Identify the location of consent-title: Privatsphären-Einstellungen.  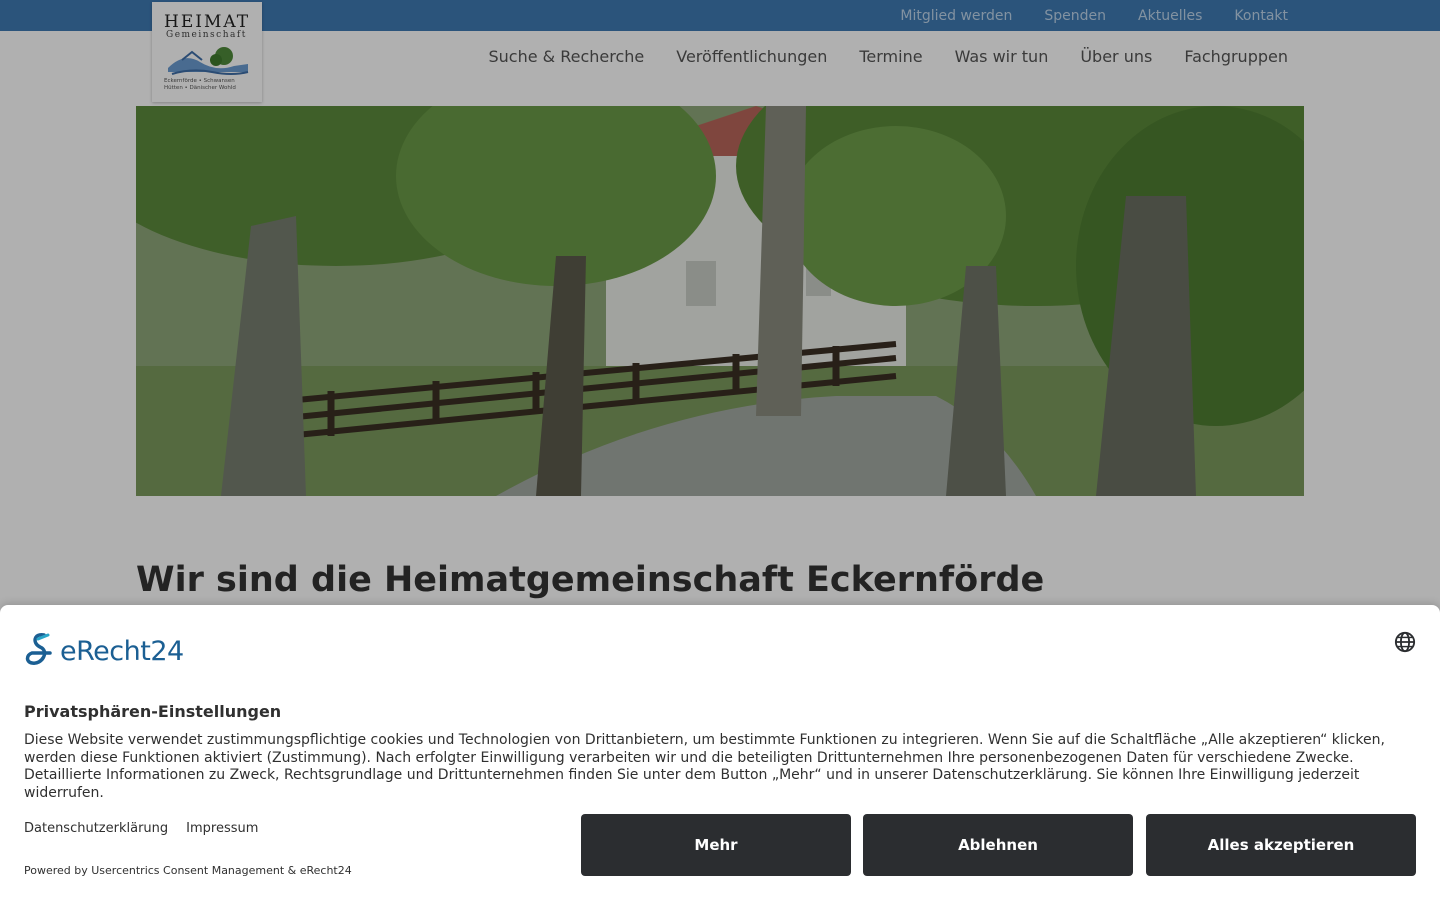
(153, 711).